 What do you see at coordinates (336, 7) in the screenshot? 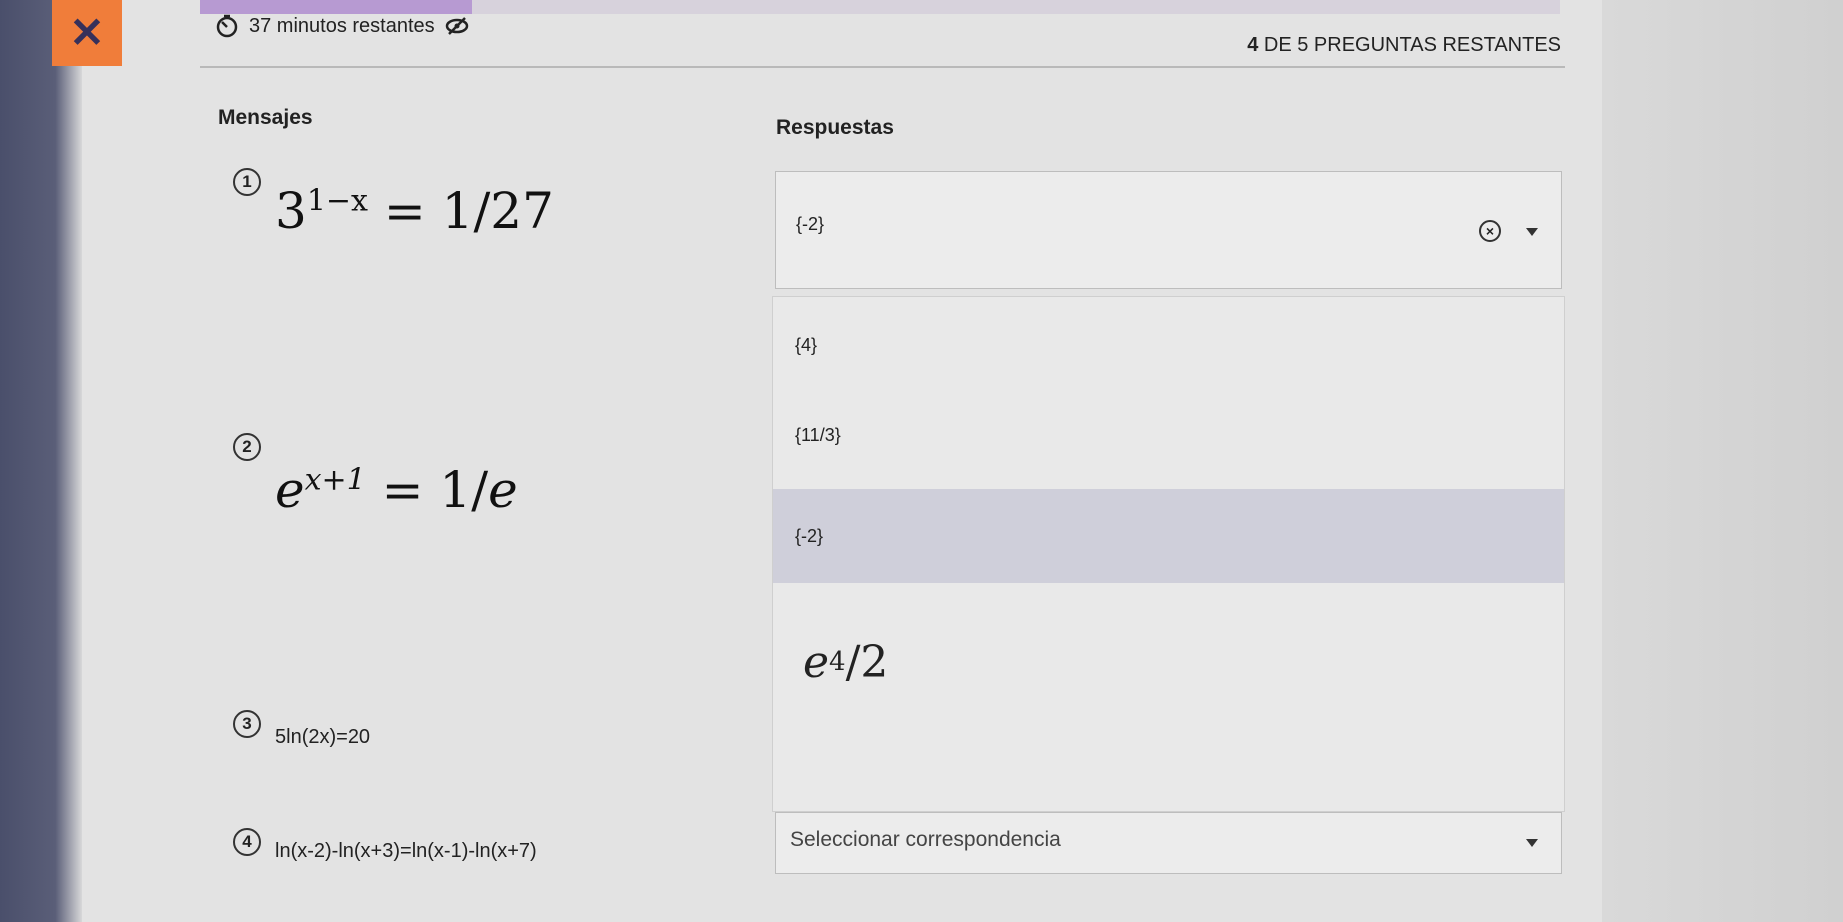
I see `progress-bar-fill` at bounding box center [336, 7].